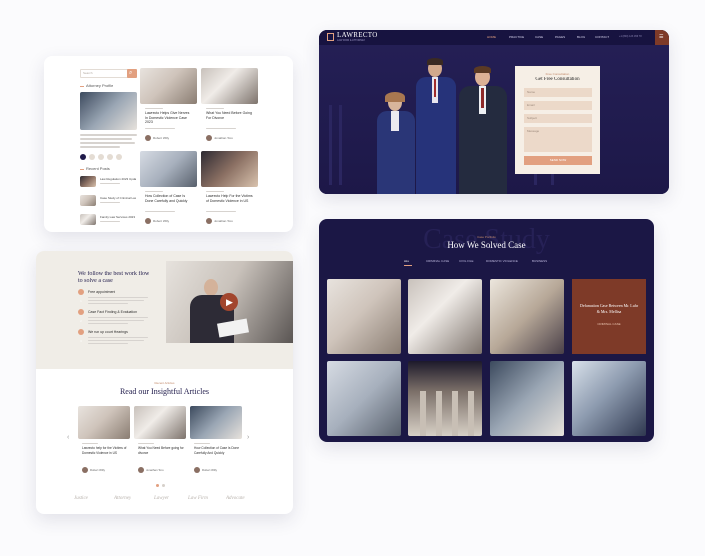 Image resolution: width=705 pixels, height=556 pixels. Describe the element at coordinates (81, 336) in the screenshot. I see `step-number-badge: 3` at that location.